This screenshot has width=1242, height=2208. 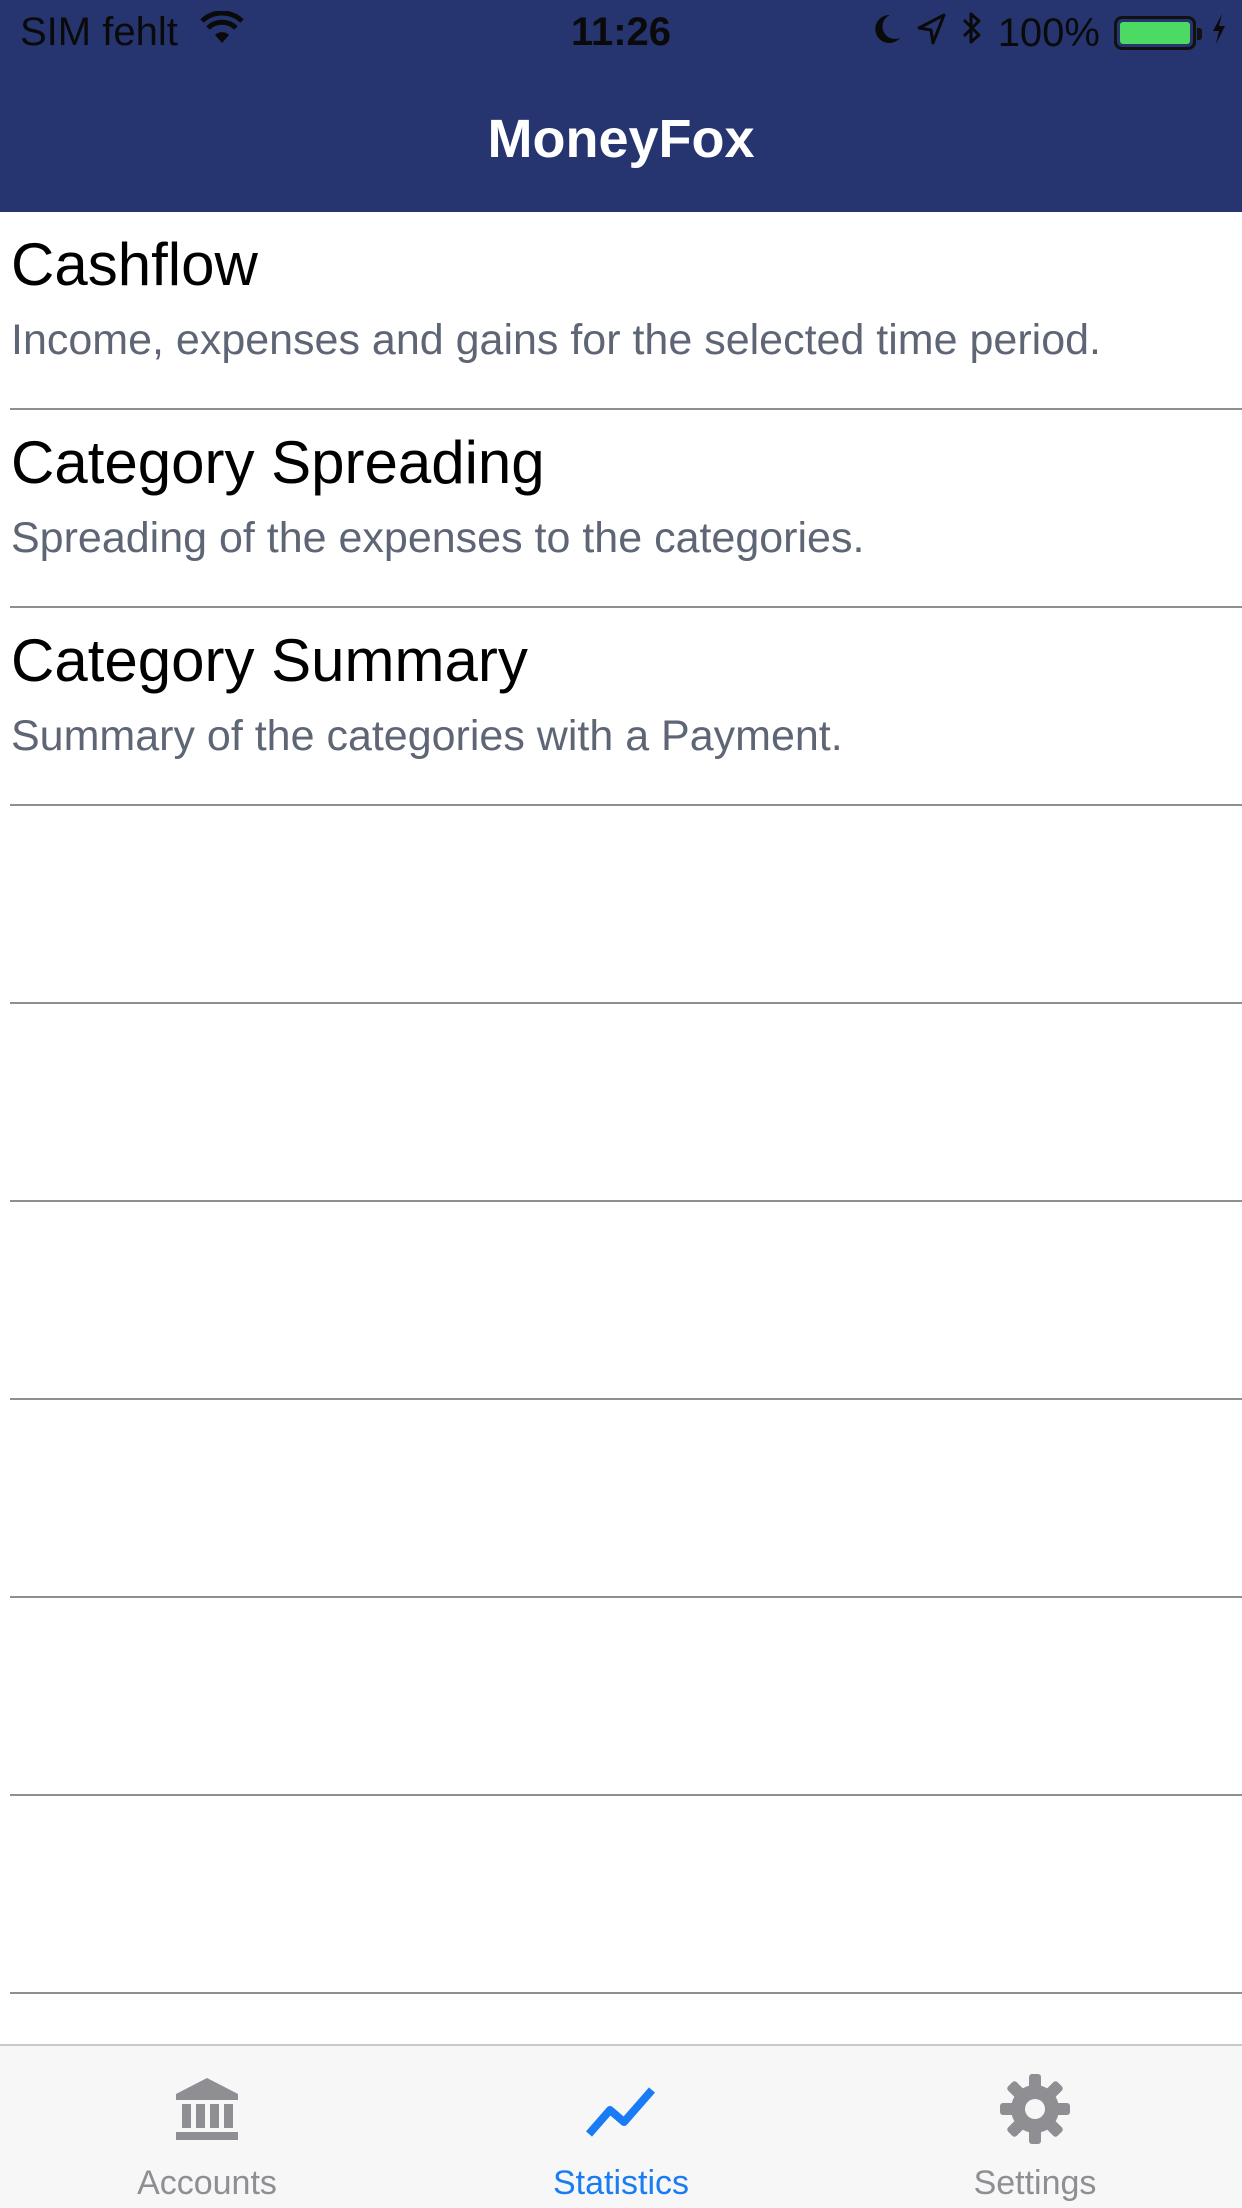 I want to click on tab-bar: Accounts Statistics Settings, so click(x=621, y=2126).